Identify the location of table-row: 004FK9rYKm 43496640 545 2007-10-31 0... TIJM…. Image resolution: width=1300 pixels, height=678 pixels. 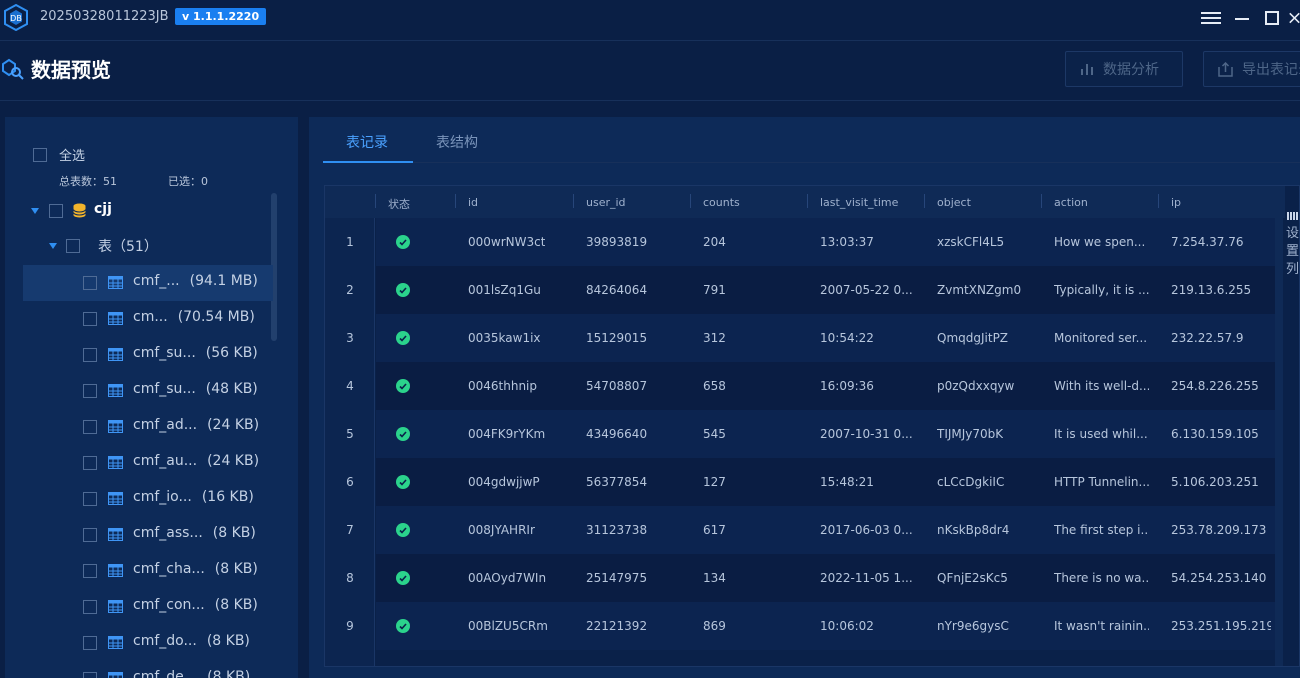
(825, 434).